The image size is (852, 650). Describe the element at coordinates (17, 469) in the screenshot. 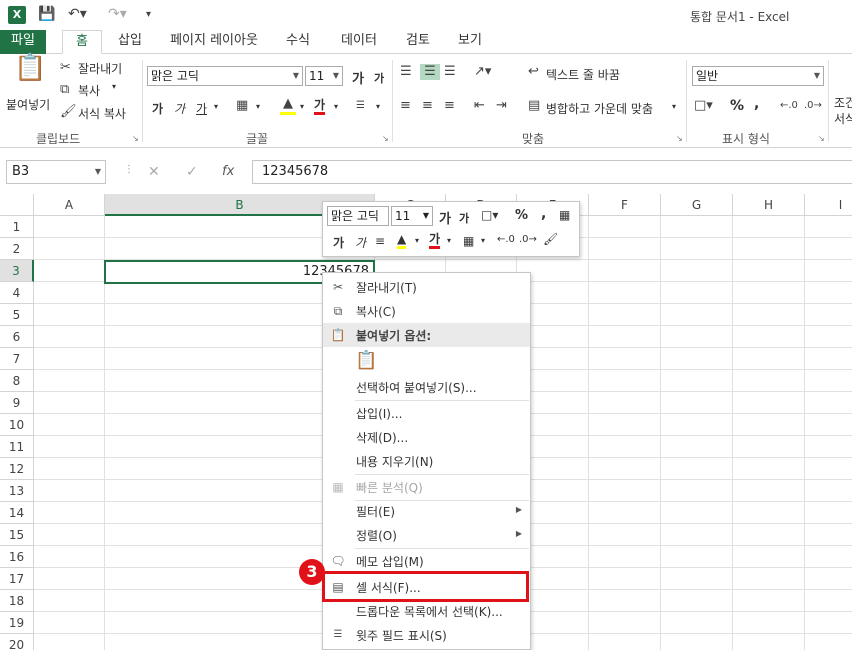

I see `row-header: 12` at that location.